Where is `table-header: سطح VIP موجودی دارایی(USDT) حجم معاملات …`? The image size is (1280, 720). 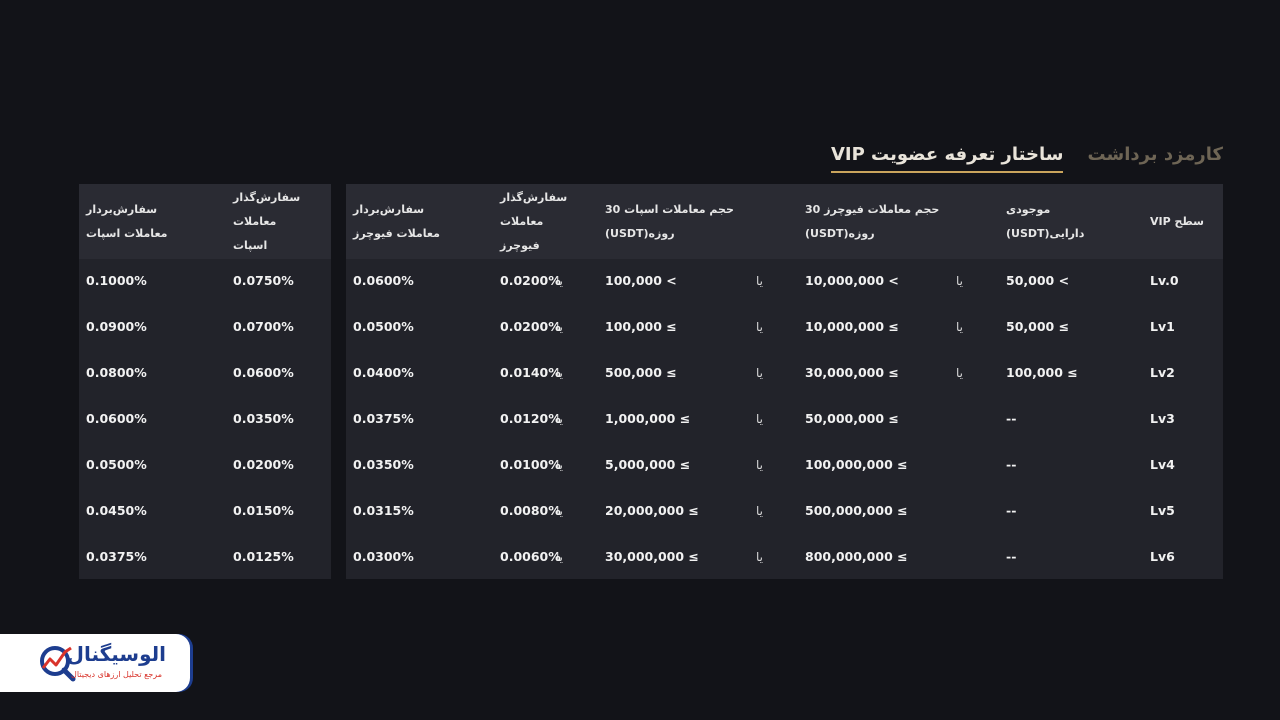 table-header: سطح VIP موجودی دارایی(USDT) حجم معاملات … is located at coordinates (651, 221).